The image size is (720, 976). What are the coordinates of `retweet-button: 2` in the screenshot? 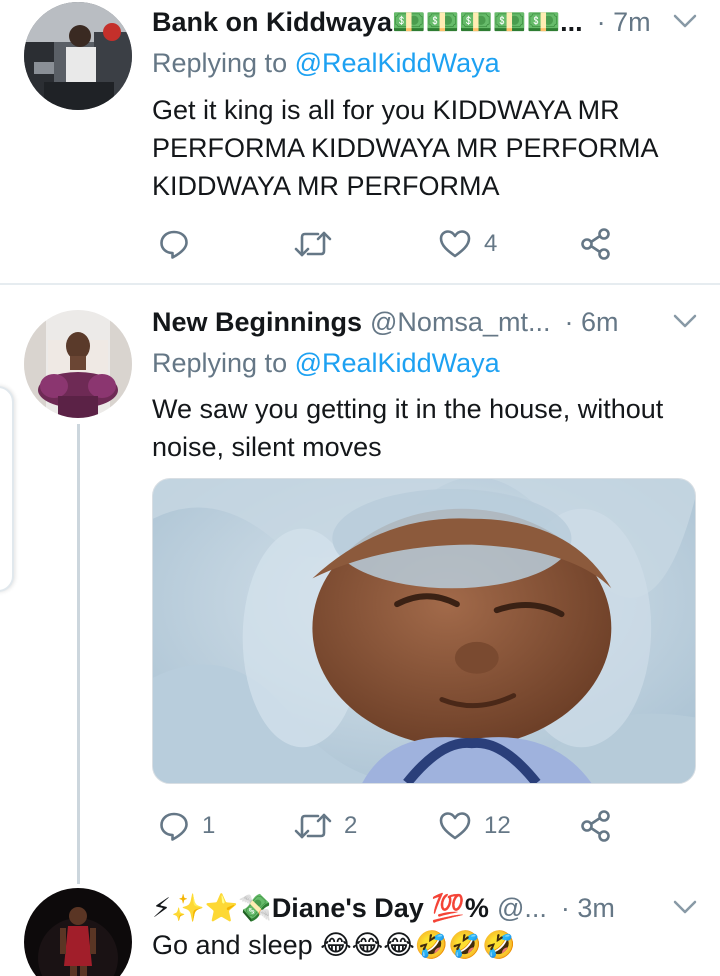 It's located at (325, 826).